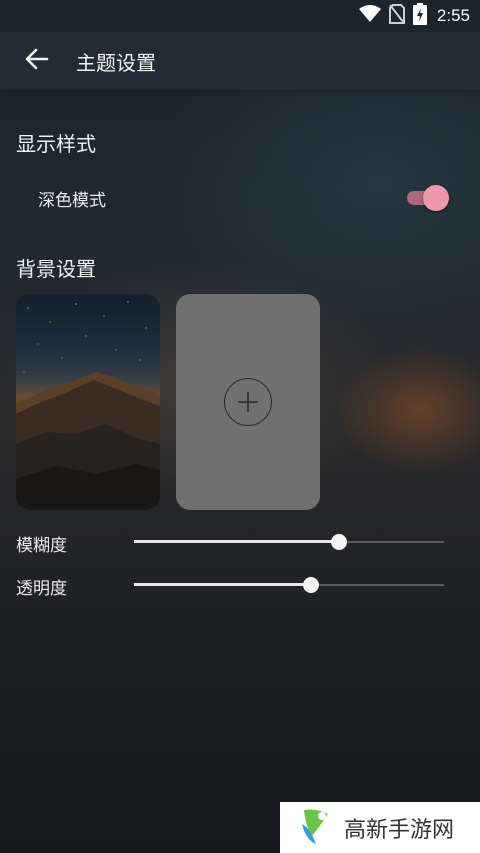 This screenshot has height=853, width=480. What do you see at coordinates (396, 16) in the screenshot?
I see `no-sim-icon` at bounding box center [396, 16].